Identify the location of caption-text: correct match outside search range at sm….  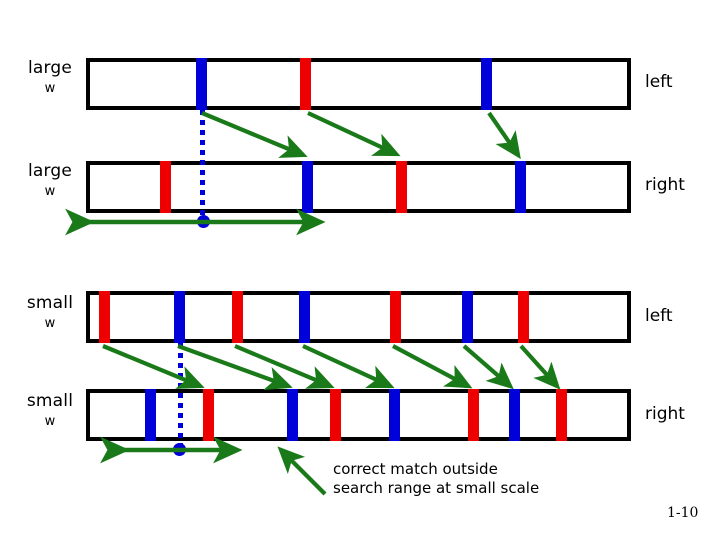
(436, 478).